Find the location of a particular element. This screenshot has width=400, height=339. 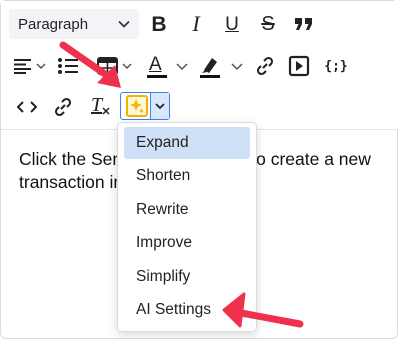

bullet-list-icon is located at coordinates (68, 66).